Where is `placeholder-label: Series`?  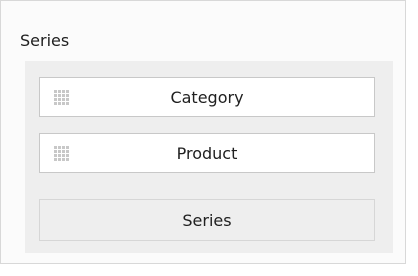 placeholder-label: Series is located at coordinates (207, 220).